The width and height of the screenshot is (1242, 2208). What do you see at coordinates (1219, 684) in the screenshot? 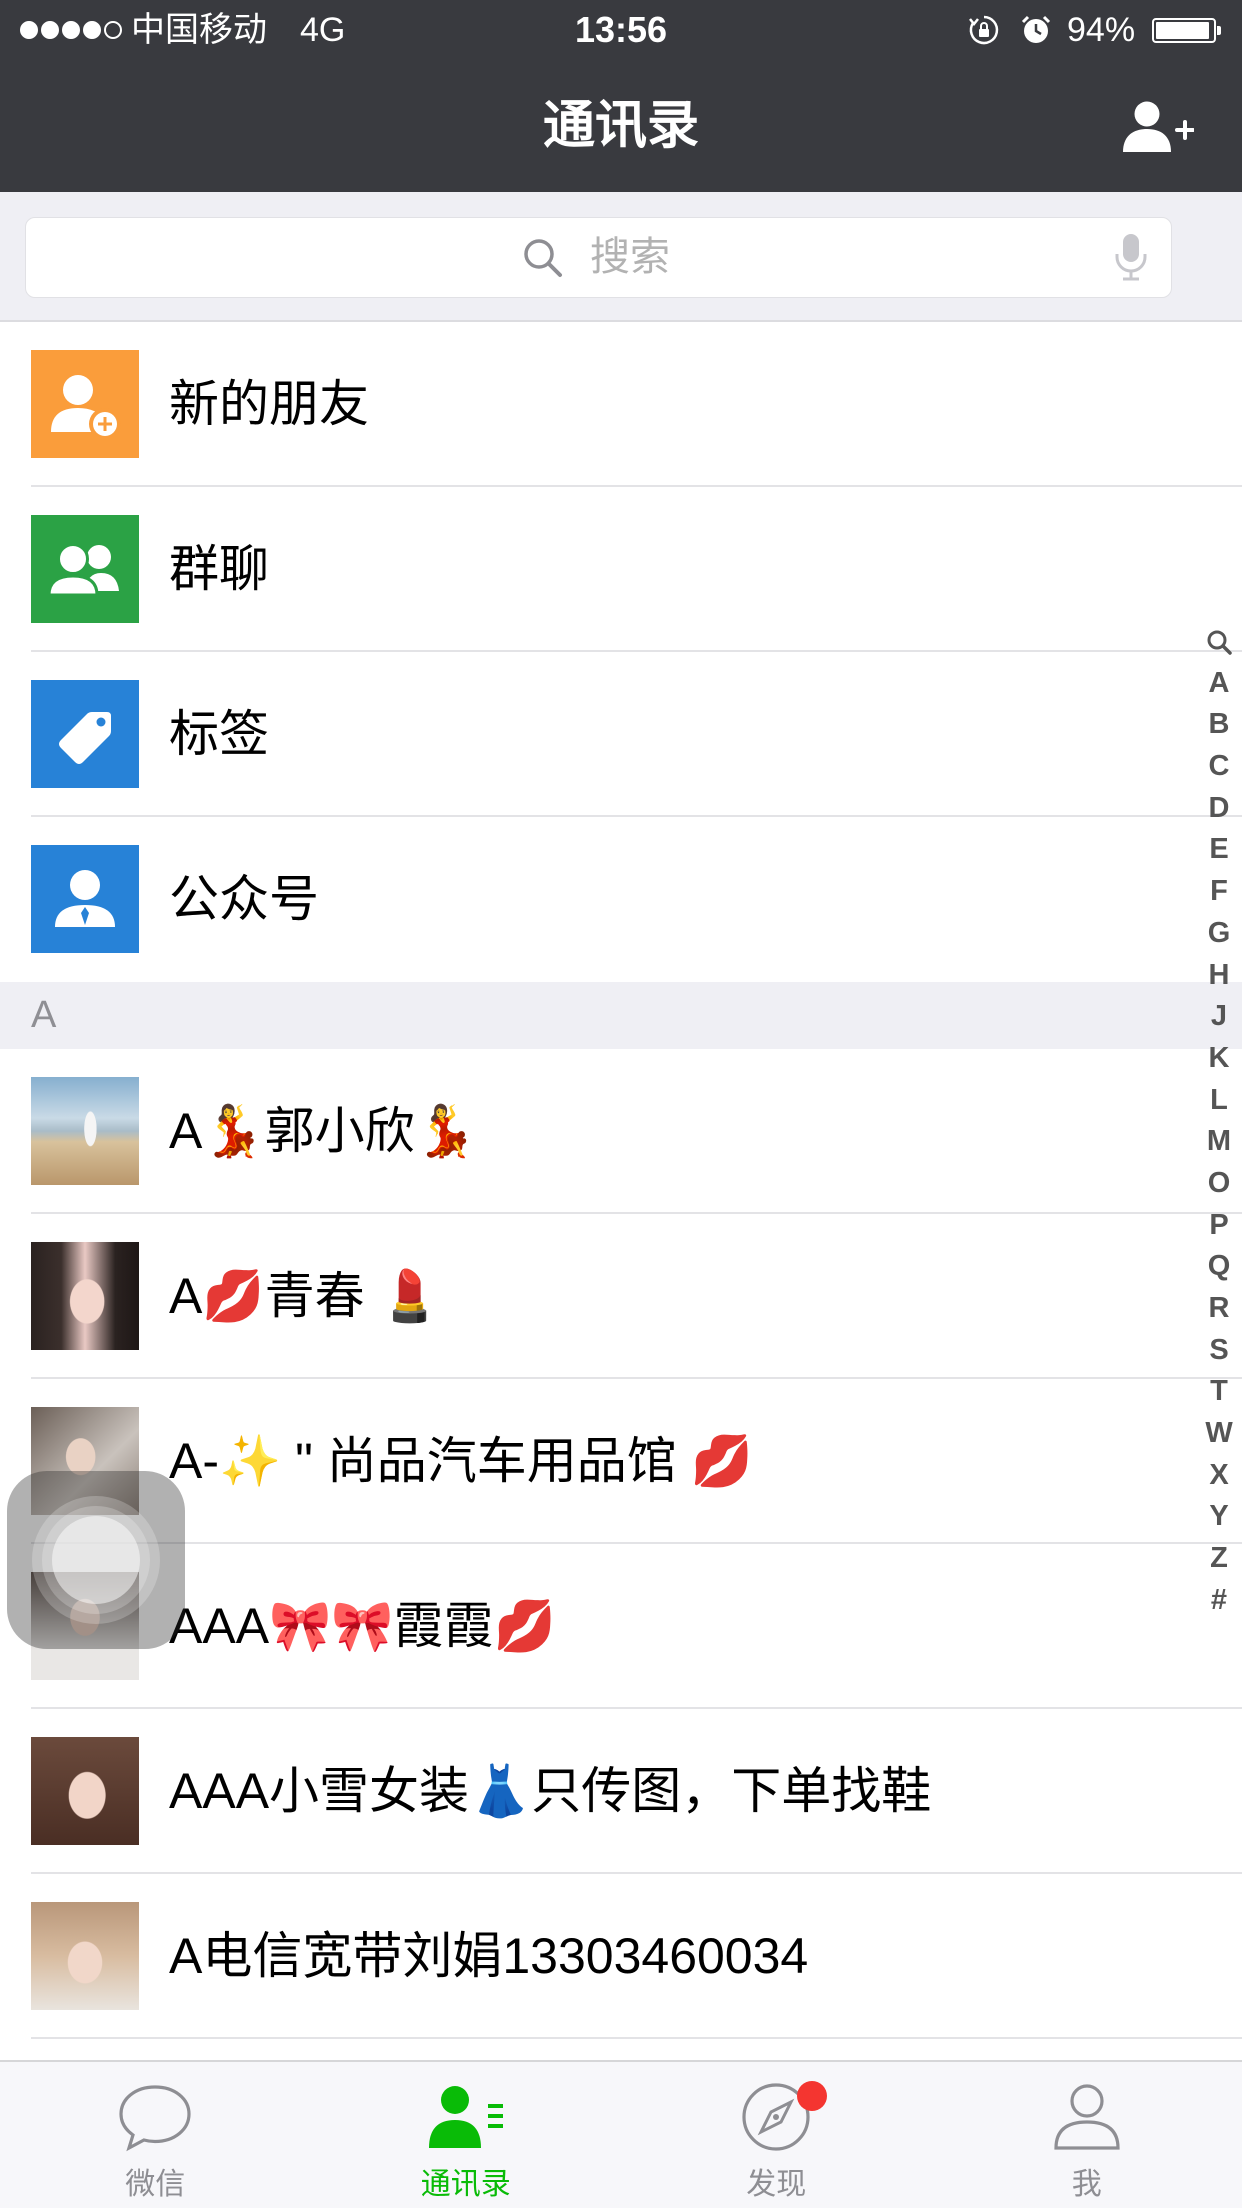
I see `index-letter: A` at bounding box center [1219, 684].